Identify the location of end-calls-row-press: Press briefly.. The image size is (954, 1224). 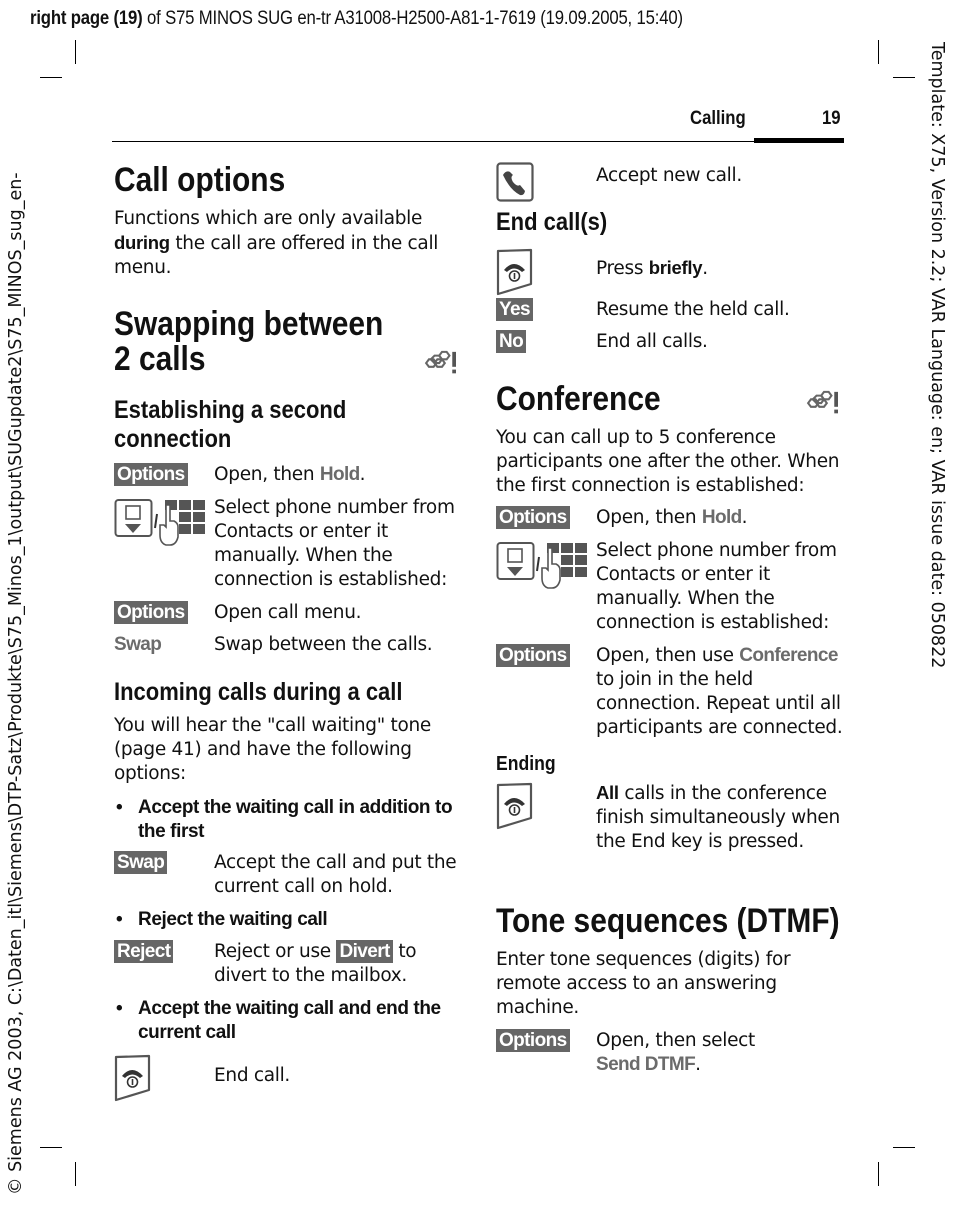
(652, 268).